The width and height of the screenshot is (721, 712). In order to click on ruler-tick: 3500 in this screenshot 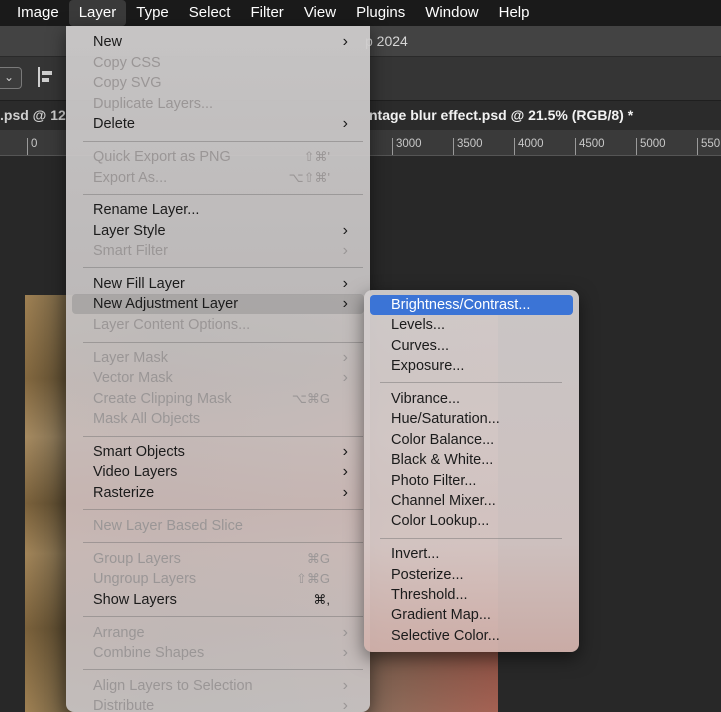, I will do `click(468, 146)`.